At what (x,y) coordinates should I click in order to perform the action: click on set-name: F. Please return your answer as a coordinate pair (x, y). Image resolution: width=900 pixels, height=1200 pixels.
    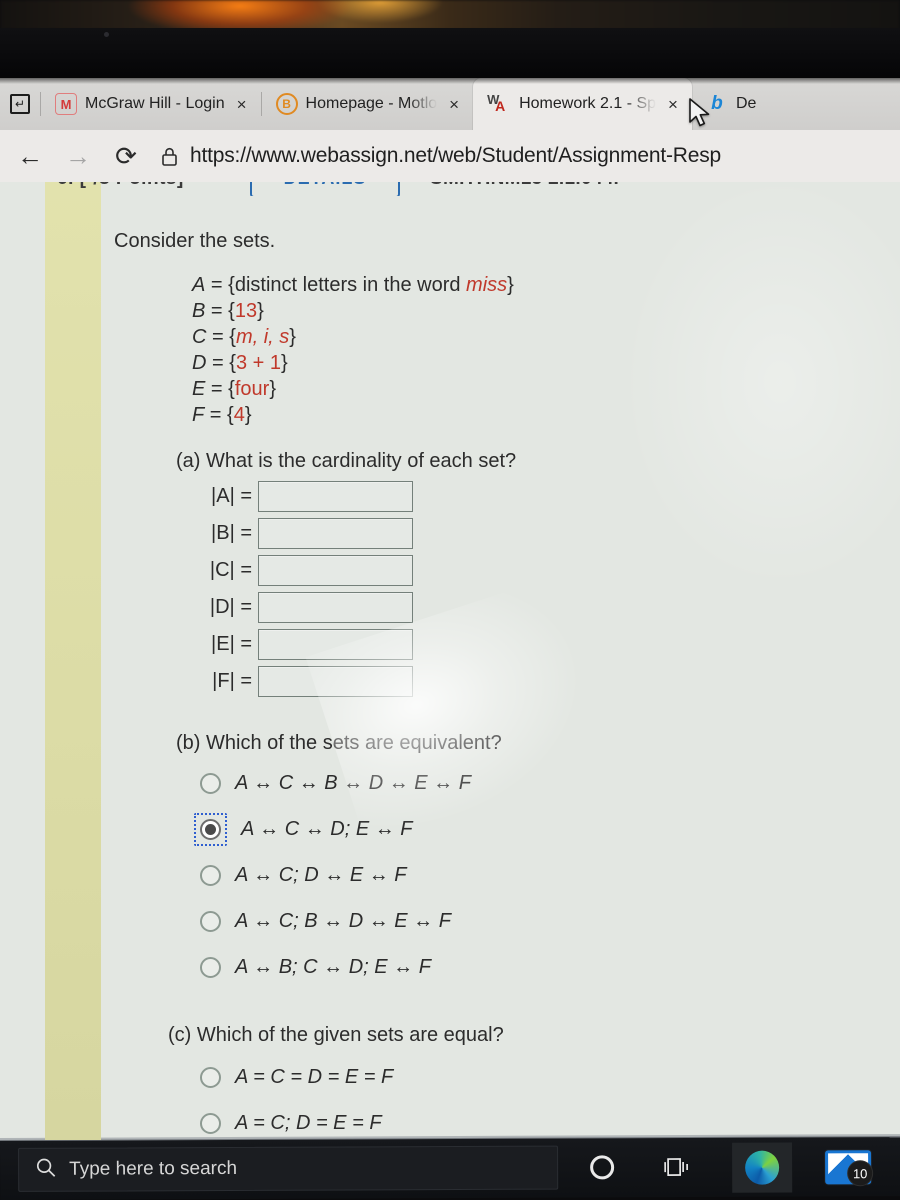
    Looking at the image, I should click on (198, 415).